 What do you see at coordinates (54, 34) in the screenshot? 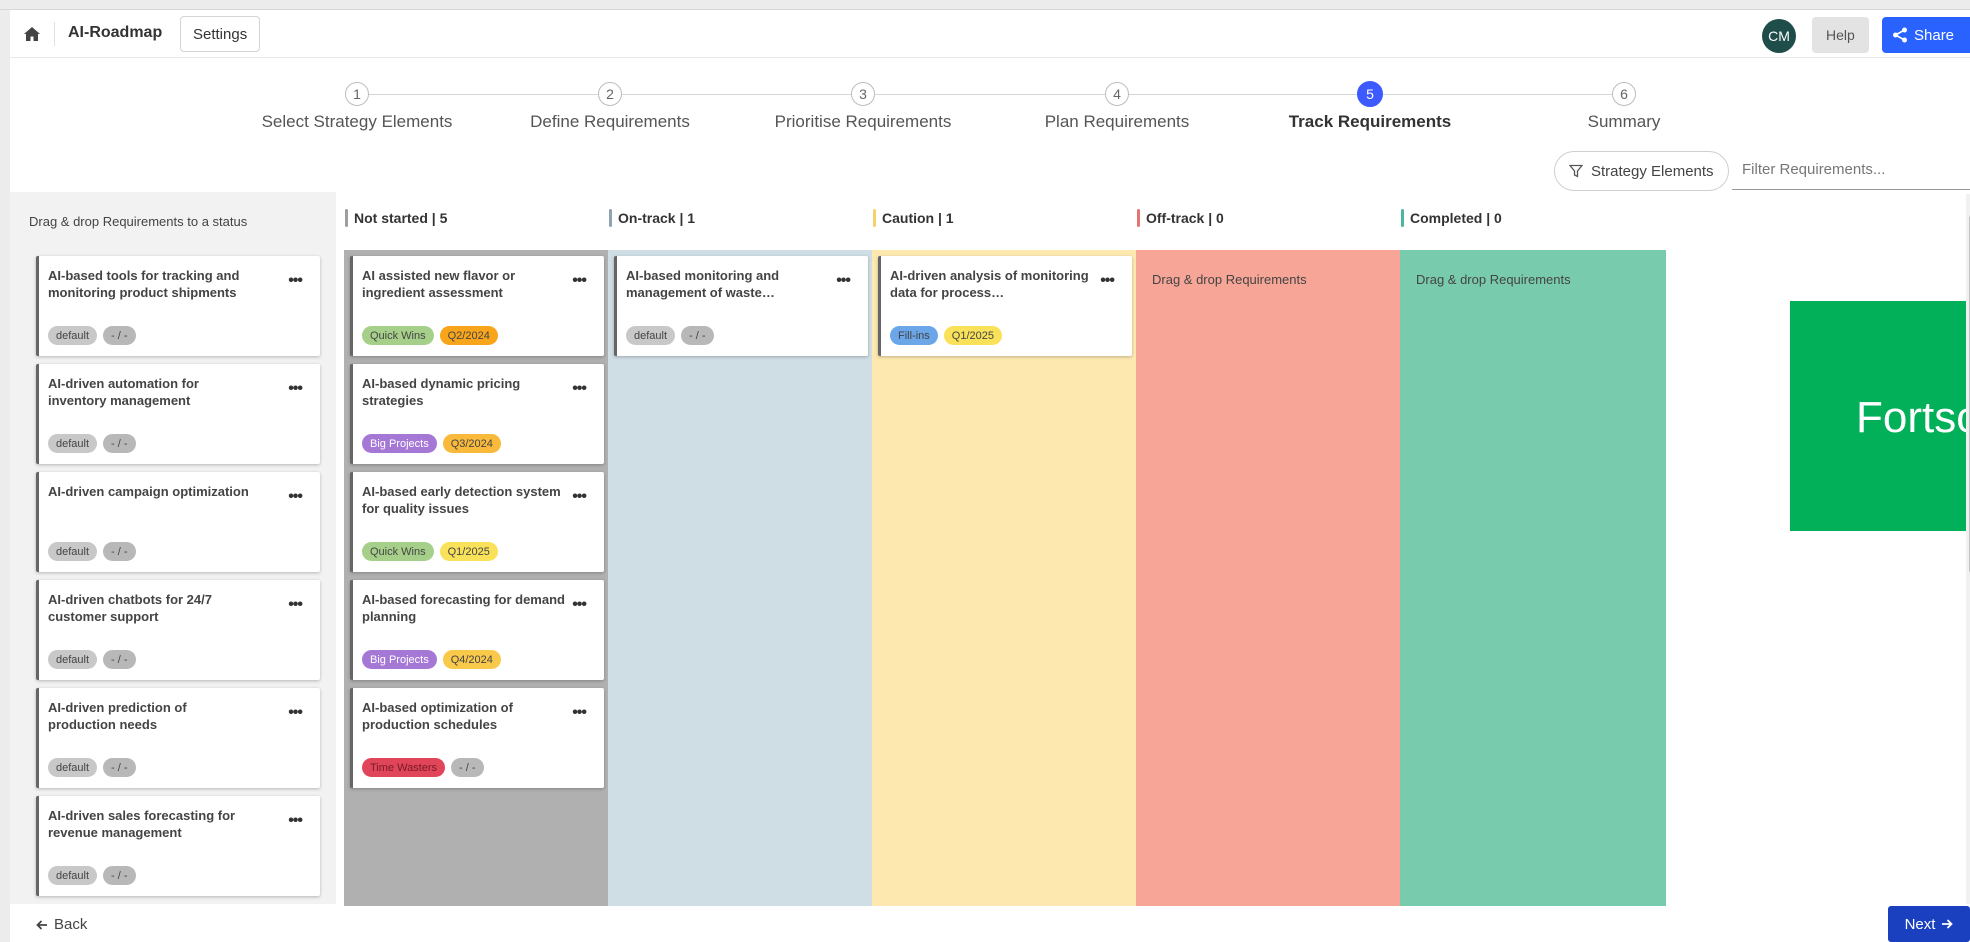
I see `header-divider` at bounding box center [54, 34].